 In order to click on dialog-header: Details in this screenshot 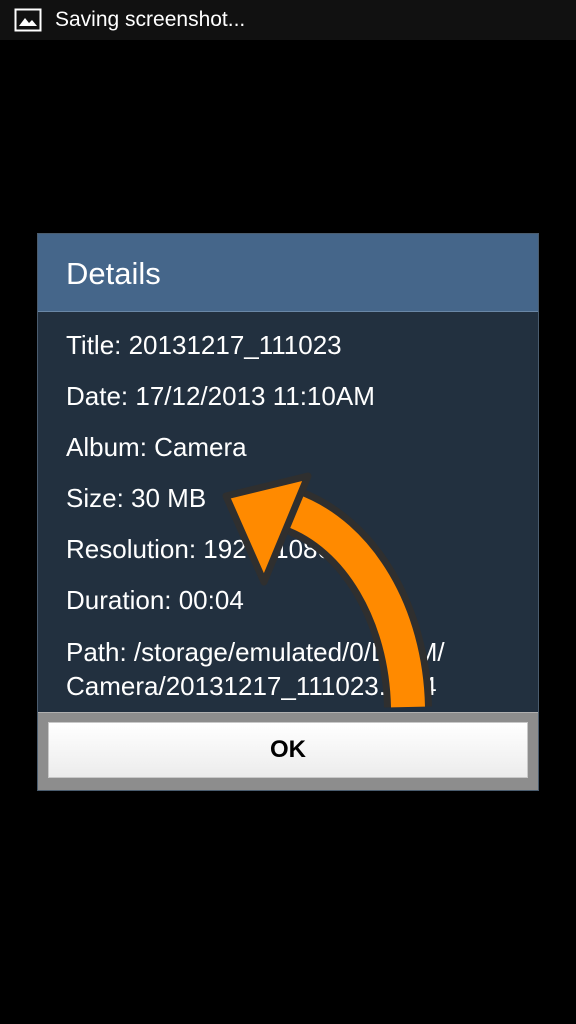, I will do `click(288, 273)`.